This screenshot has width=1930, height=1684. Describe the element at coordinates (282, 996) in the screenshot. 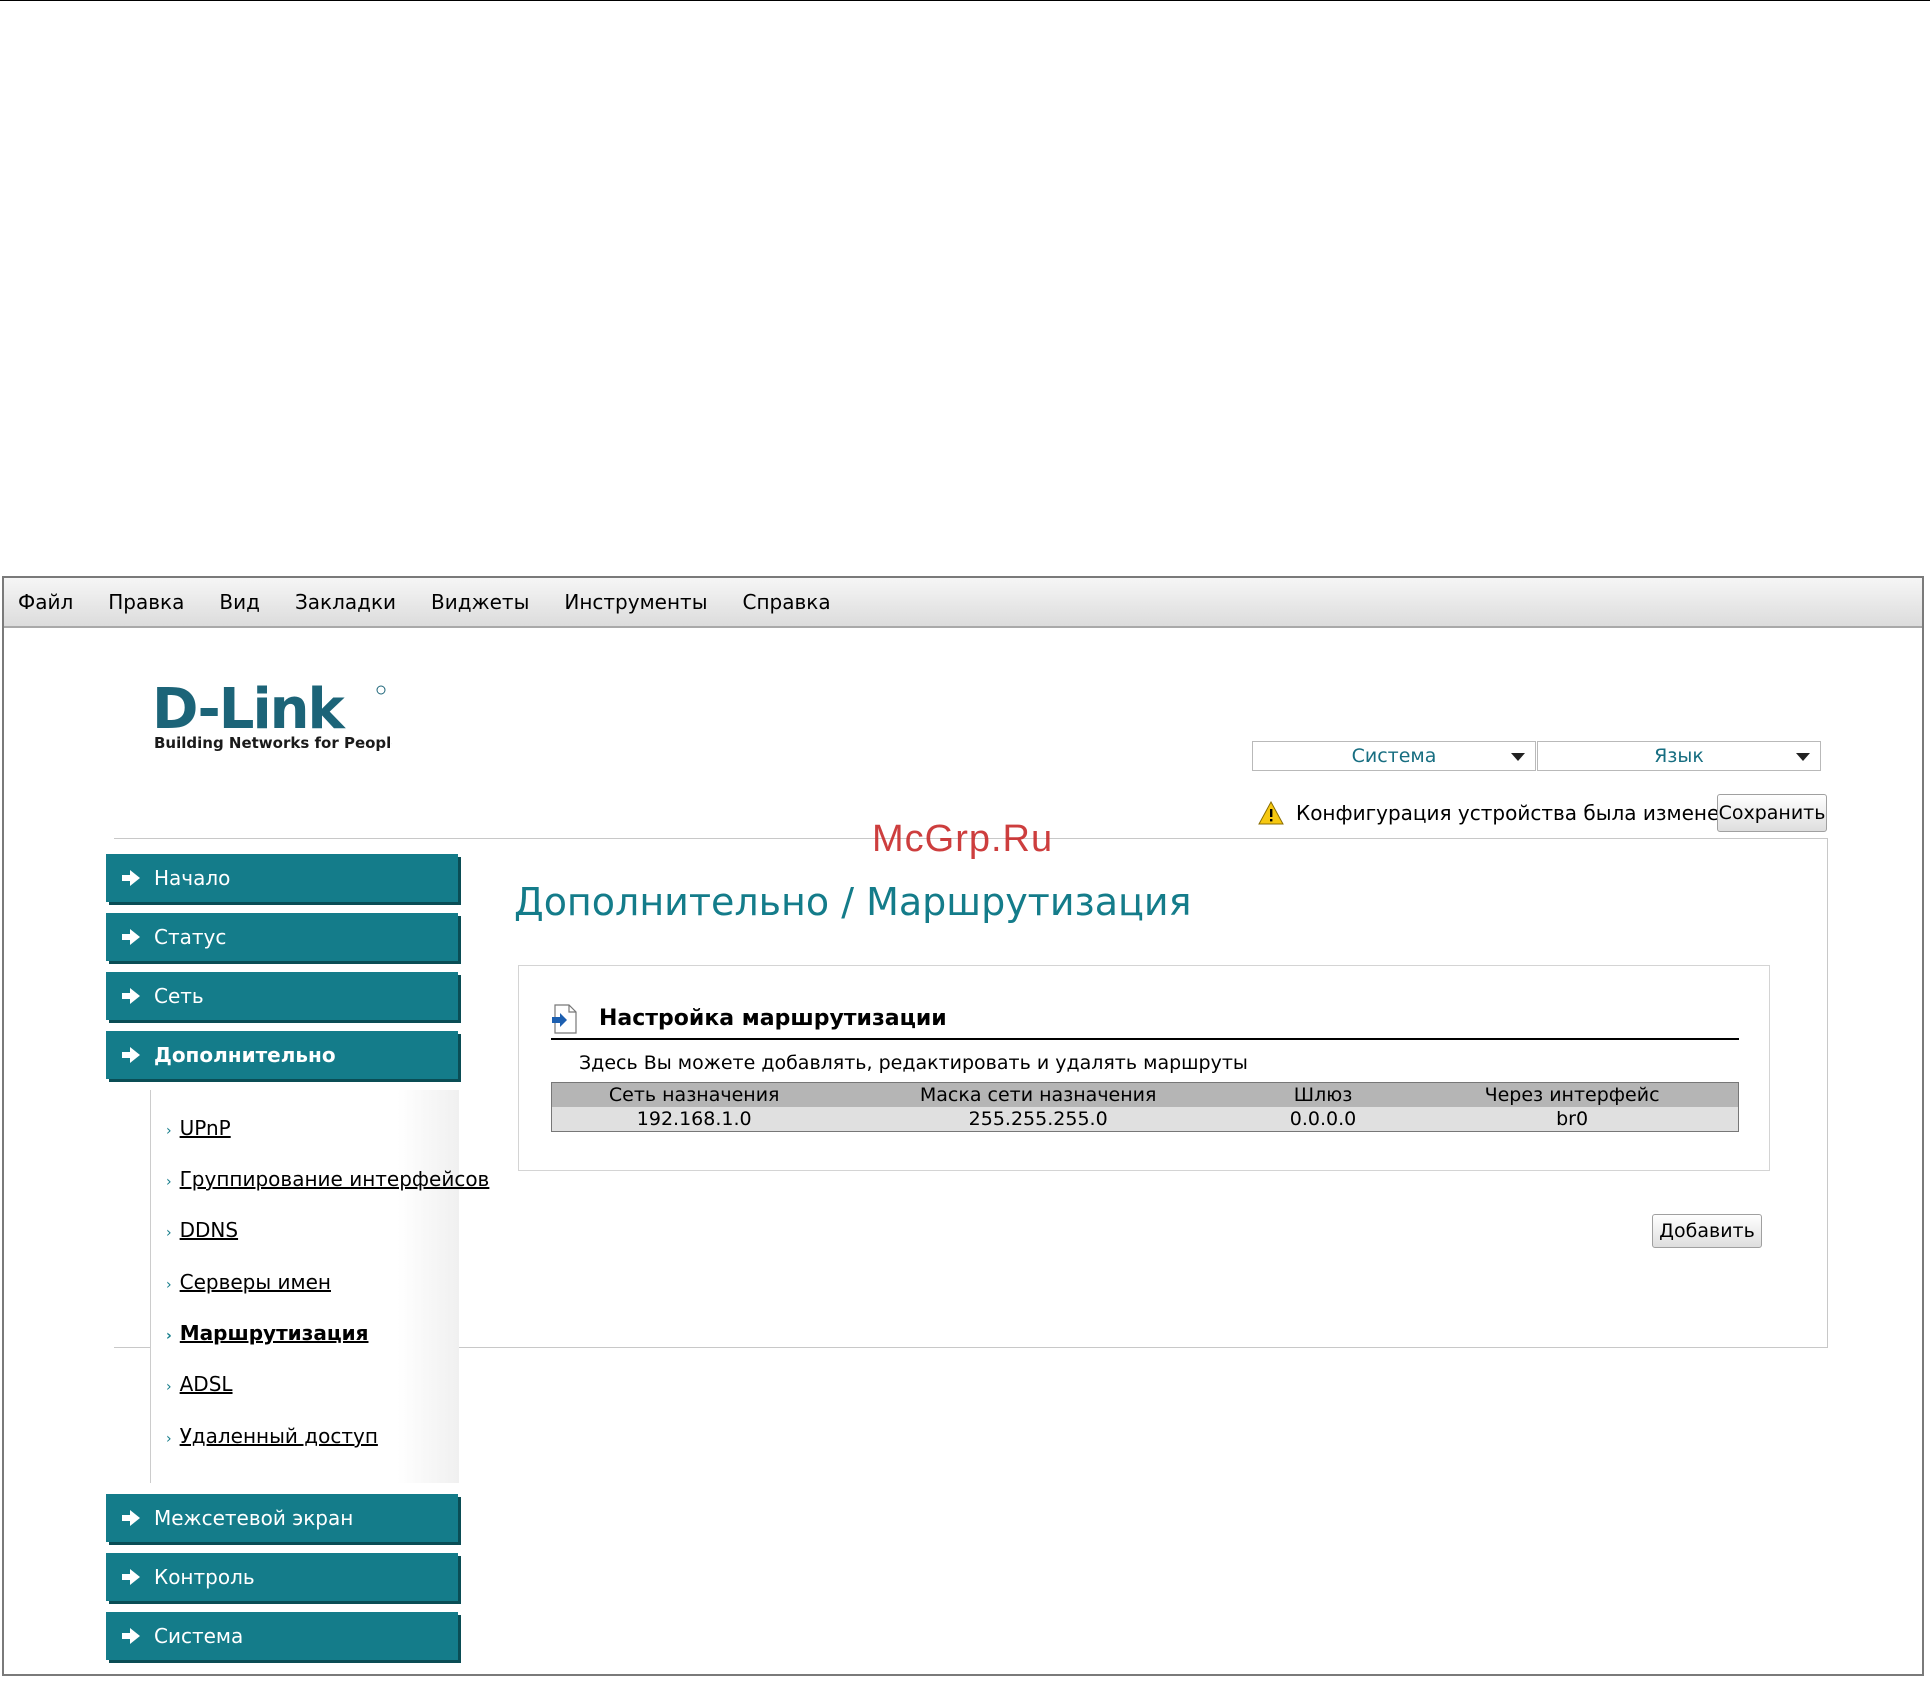

I see `sidebar-item-network: Сеть` at that location.